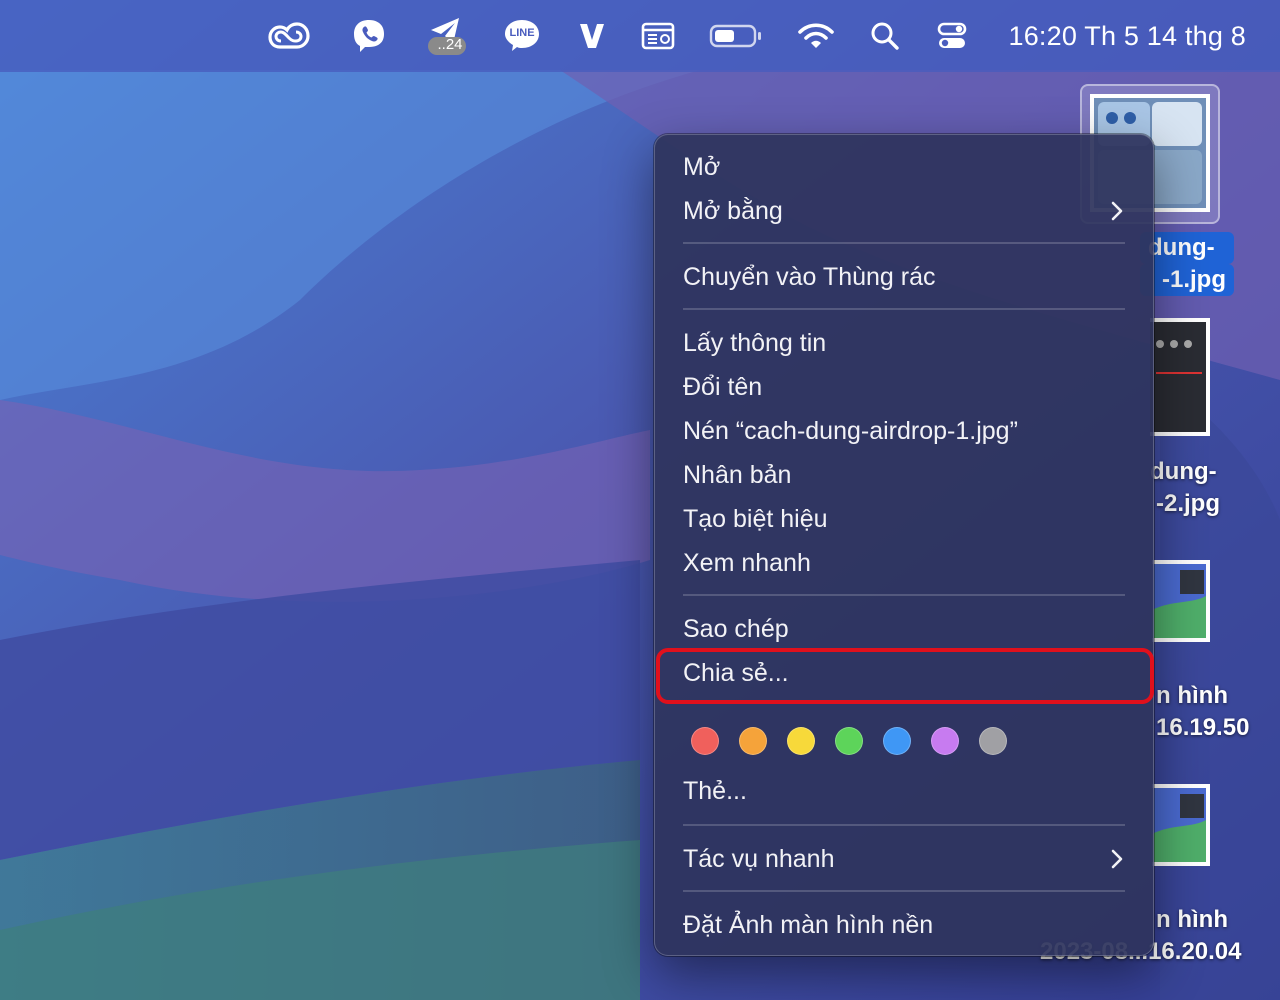 Image resolution: width=1280 pixels, height=1000 pixels. What do you see at coordinates (369, 36) in the screenshot?
I see `viber-icon` at bounding box center [369, 36].